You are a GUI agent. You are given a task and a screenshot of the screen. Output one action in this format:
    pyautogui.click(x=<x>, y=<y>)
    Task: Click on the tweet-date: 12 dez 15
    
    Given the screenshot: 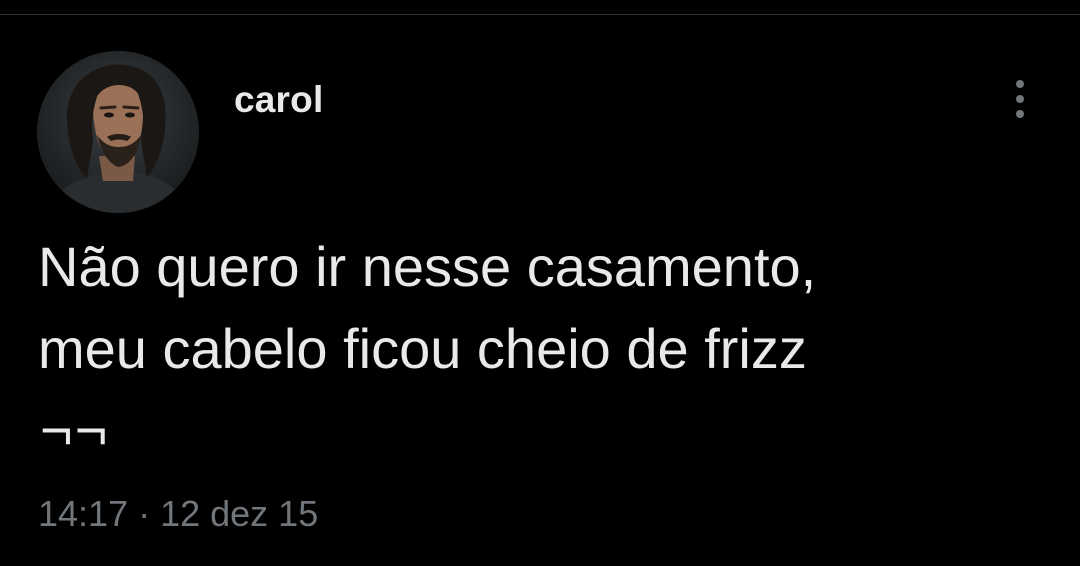 What is the action you would take?
    pyautogui.click(x=239, y=513)
    